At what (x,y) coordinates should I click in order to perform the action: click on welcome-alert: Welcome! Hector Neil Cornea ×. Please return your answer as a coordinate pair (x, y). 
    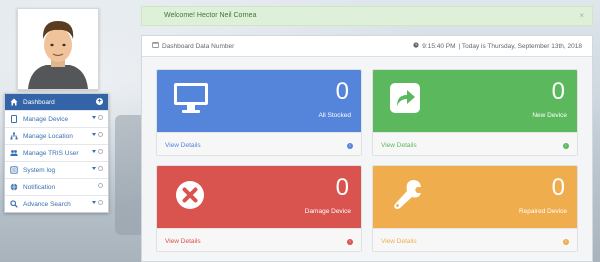
    Looking at the image, I should click on (367, 16).